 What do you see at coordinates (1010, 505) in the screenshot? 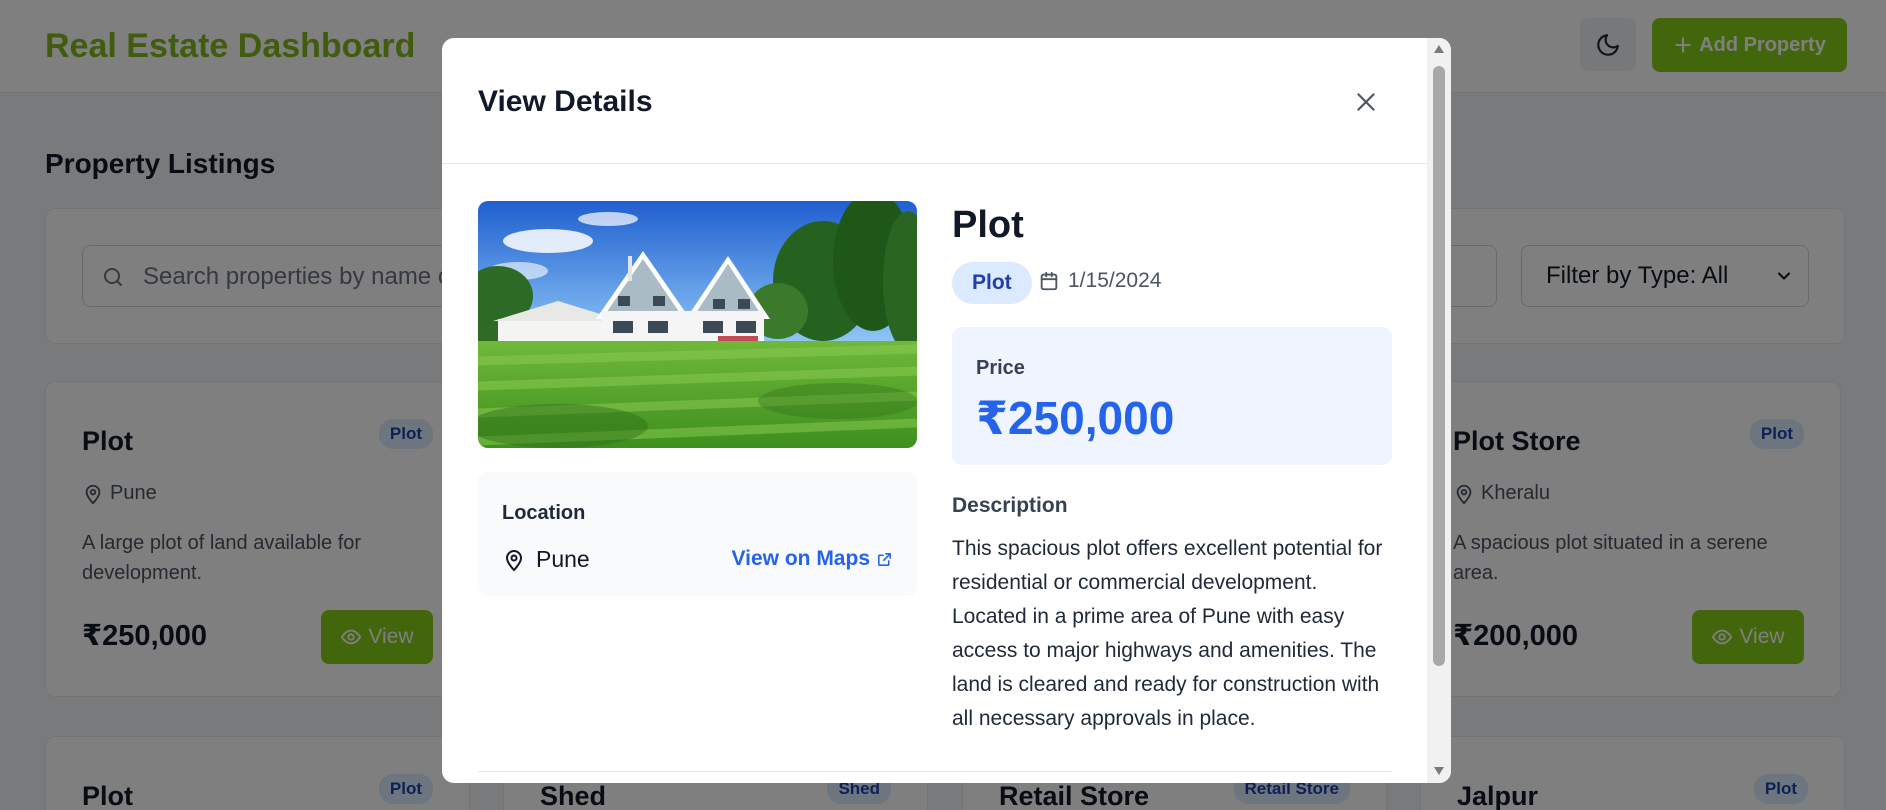
I see `description-label: Description` at bounding box center [1010, 505].